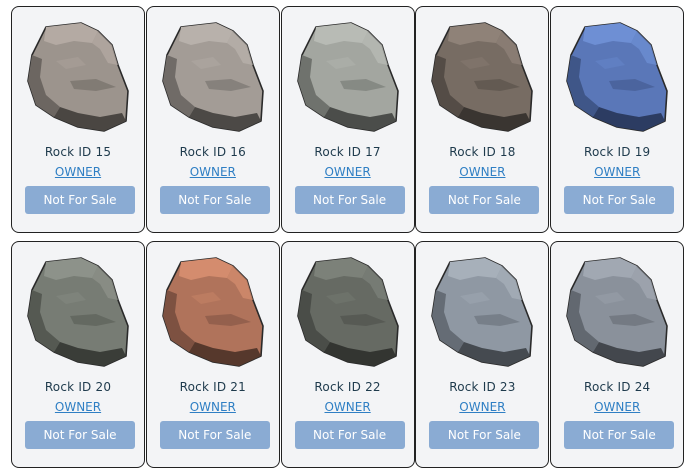 This screenshot has width=692, height=476. I want to click on rock-id-label: Rock ID 19, so click(617, 152).